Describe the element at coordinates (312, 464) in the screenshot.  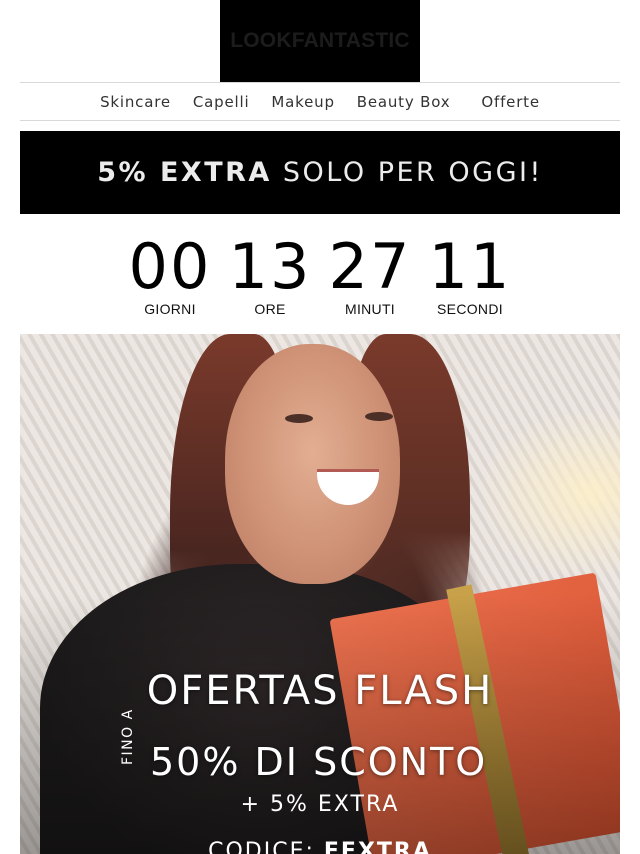
I see `hero-model-face` at that location.